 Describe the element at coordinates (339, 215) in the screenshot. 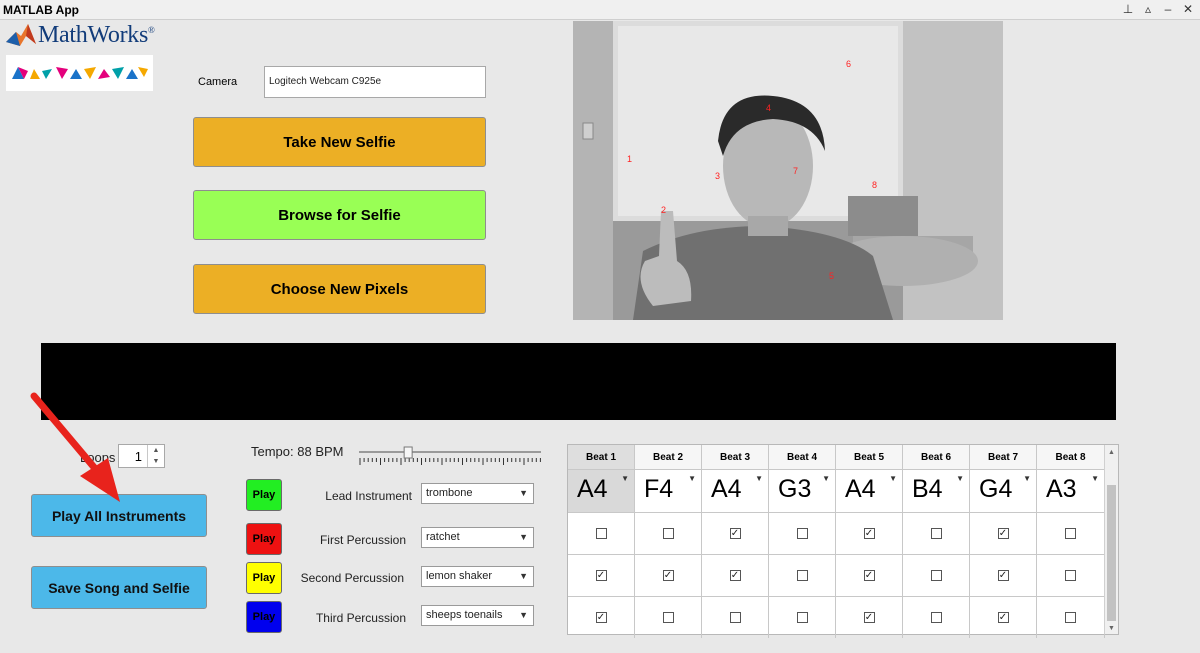

I see `browse-selfie-button: Browse for Selfie` at that location.